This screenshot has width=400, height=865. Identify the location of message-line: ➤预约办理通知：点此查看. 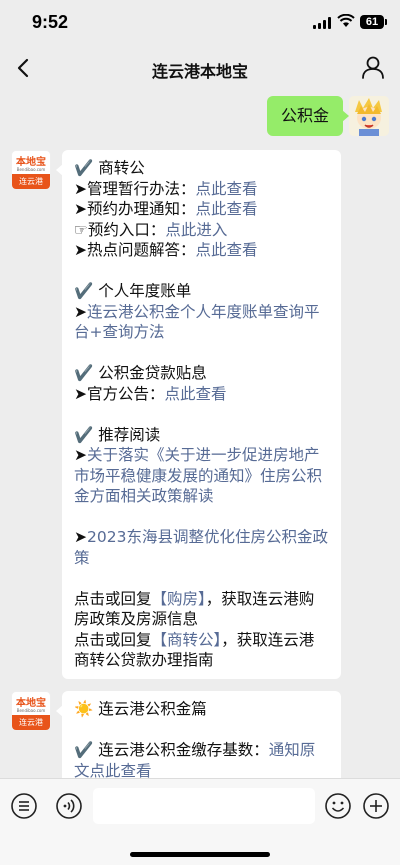
(166, 209).